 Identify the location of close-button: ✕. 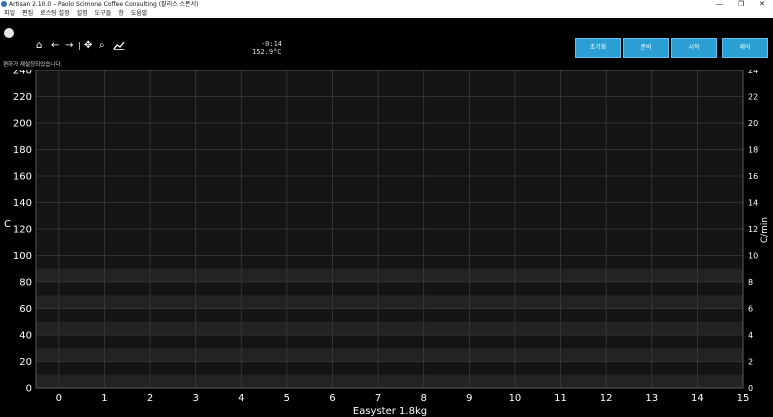
(762, 4).